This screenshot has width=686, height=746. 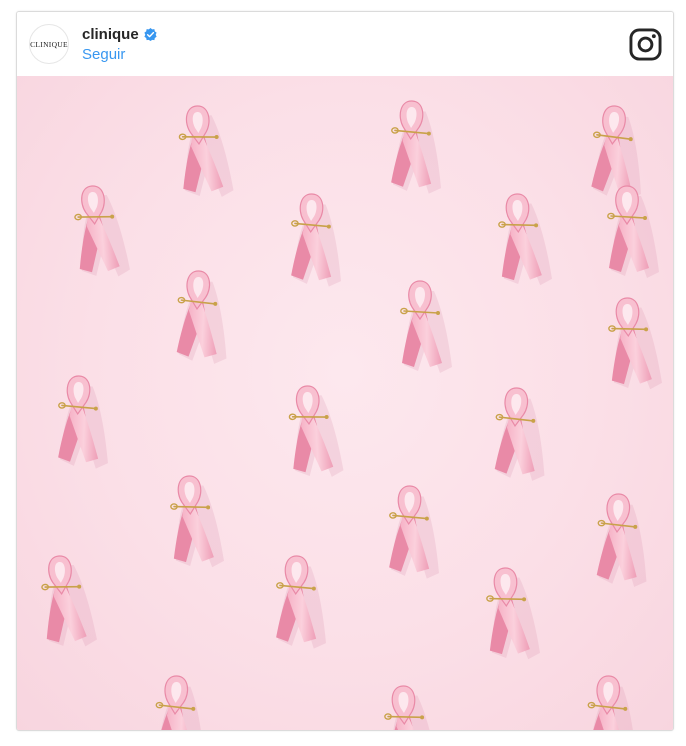 I want to click on account-username: clinique, so click(x=110, y=34).